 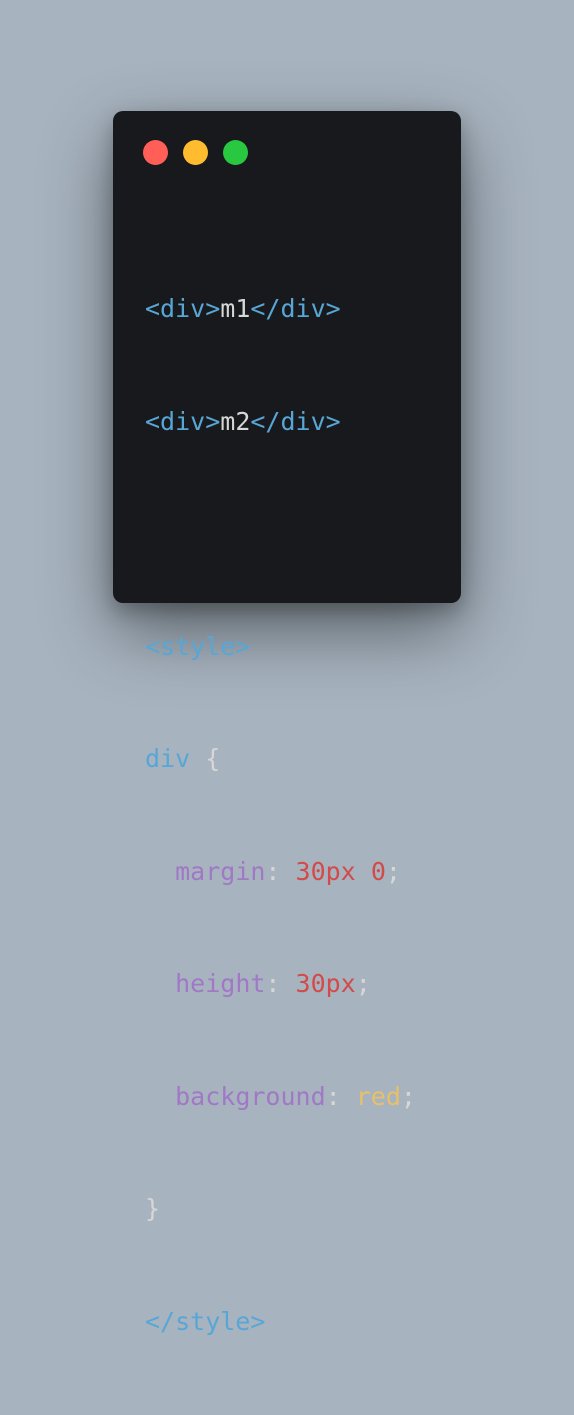 What do you see at coordinates (280, 1322) in the screenshot?
I see `code-line-style-close: </style>` at bounding box center [280, 1322].